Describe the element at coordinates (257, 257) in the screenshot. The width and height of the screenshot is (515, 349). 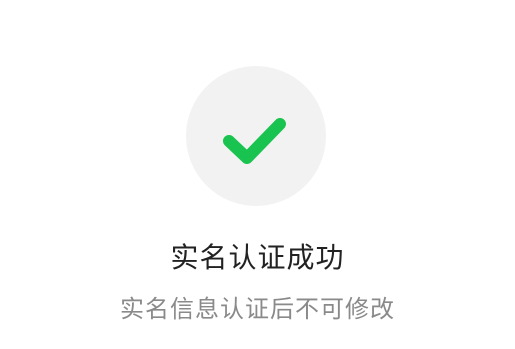
I see `success-title: 实名认证成功` at that location.